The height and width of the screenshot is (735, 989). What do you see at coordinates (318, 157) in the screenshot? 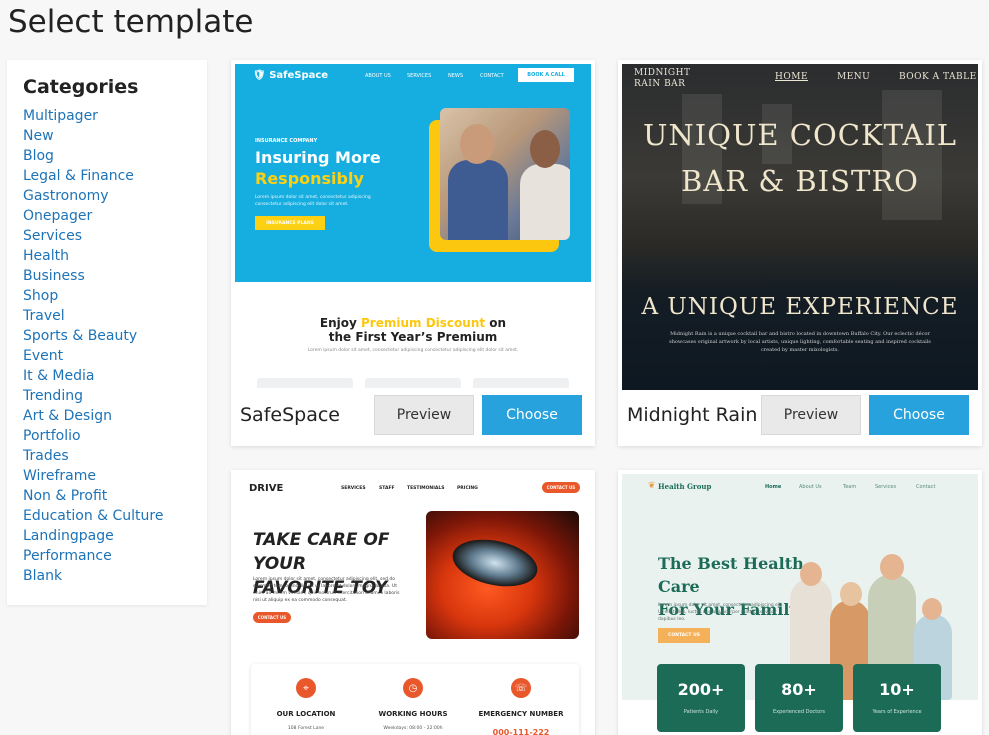
I see `safespace-headline: Insuring More` at bounding box center [318, 157].